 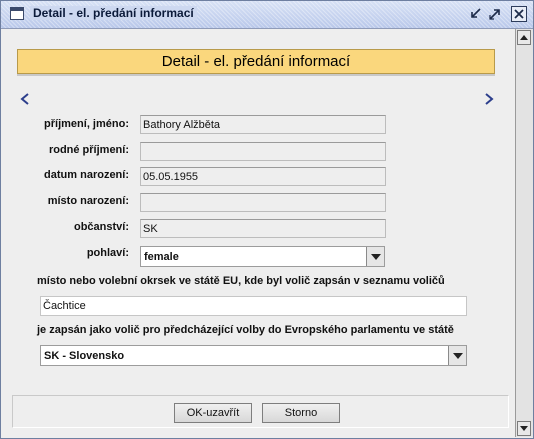 I want to click on chevron-right-icon, so click(x=489, y=99).